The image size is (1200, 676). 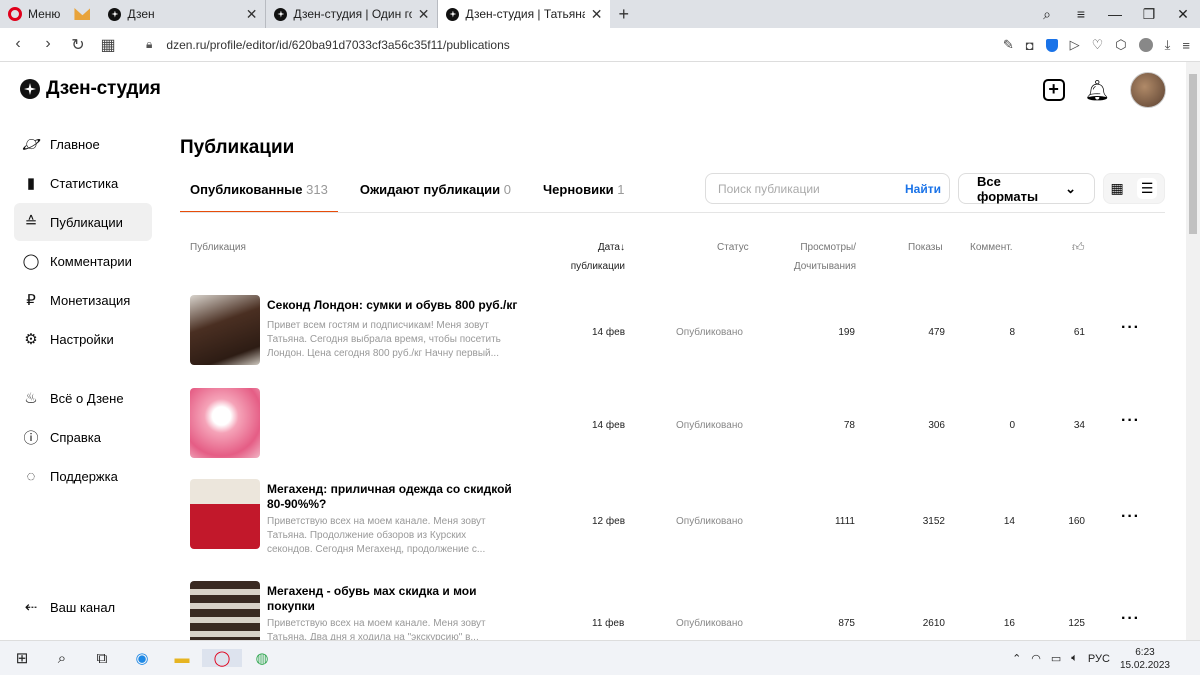 I want to click on mail-icon, so click(x=82, y=14).